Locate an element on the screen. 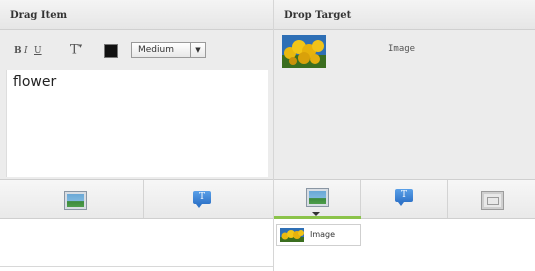 This screenshot has width=535, height=271. drop-text-type-button: T is located at coordinates (404, 199).